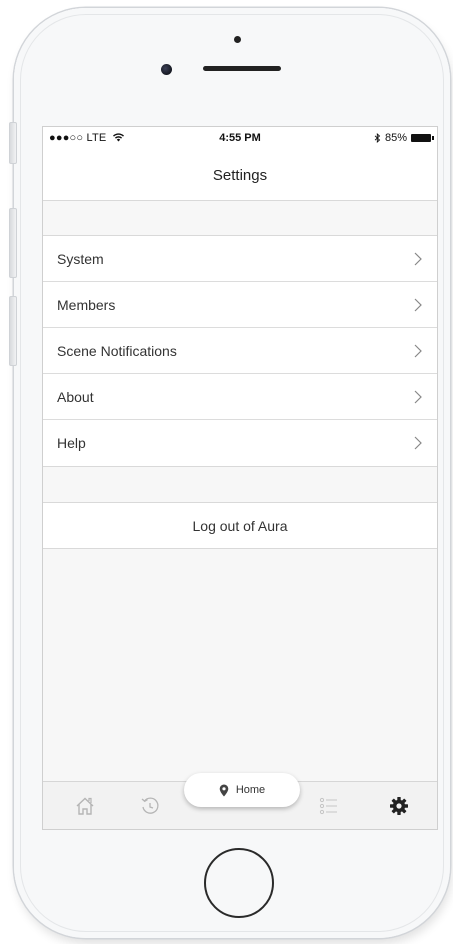 The height and width of the screenshot is (944, 453). What do you see at coordinates (224, 790) in the screenshot?
I see `location-pin-icon` at bounding box center [224, 790].